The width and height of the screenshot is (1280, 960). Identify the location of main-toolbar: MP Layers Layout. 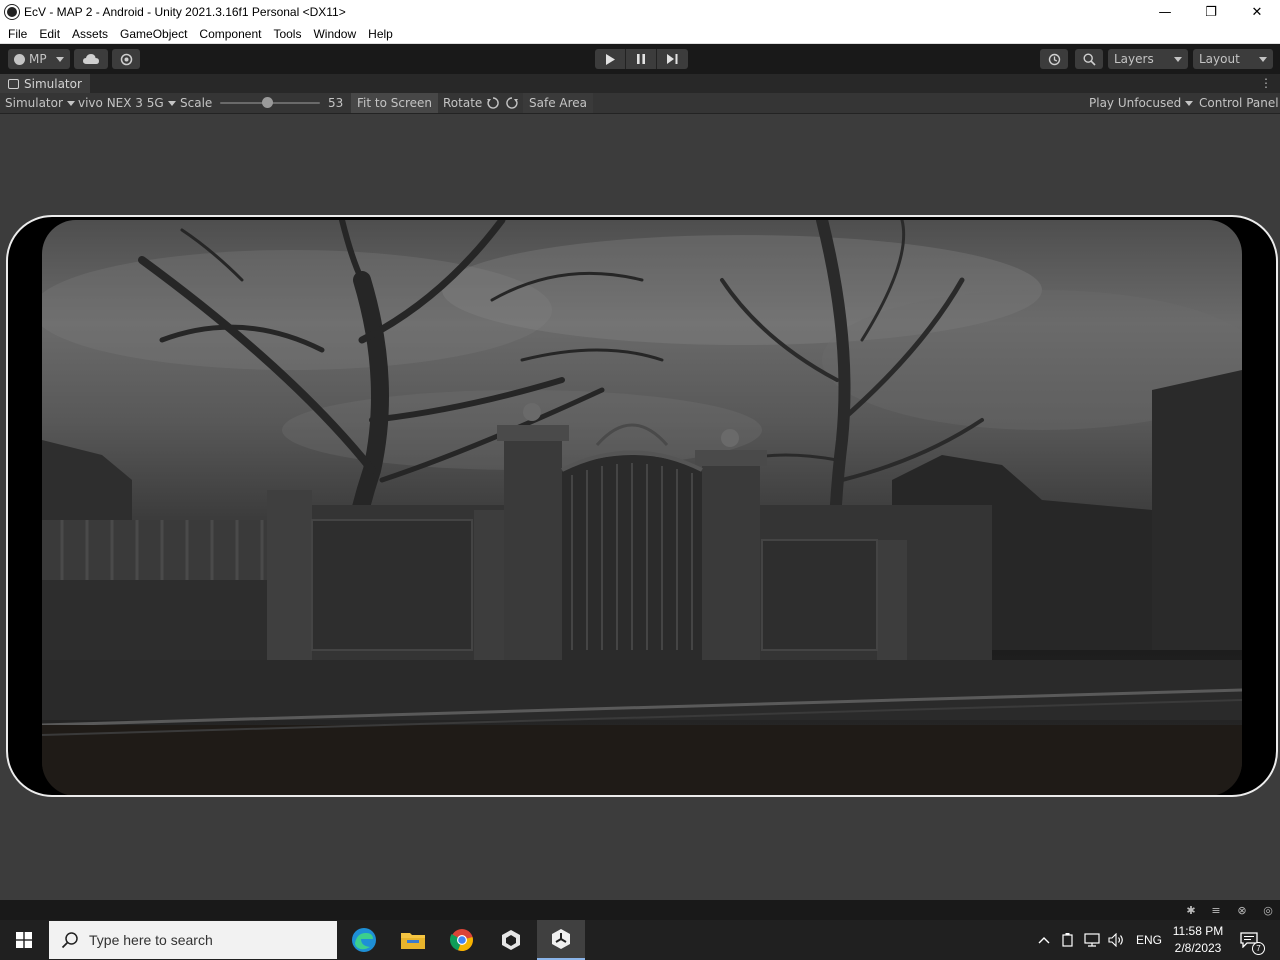
(640, 59).